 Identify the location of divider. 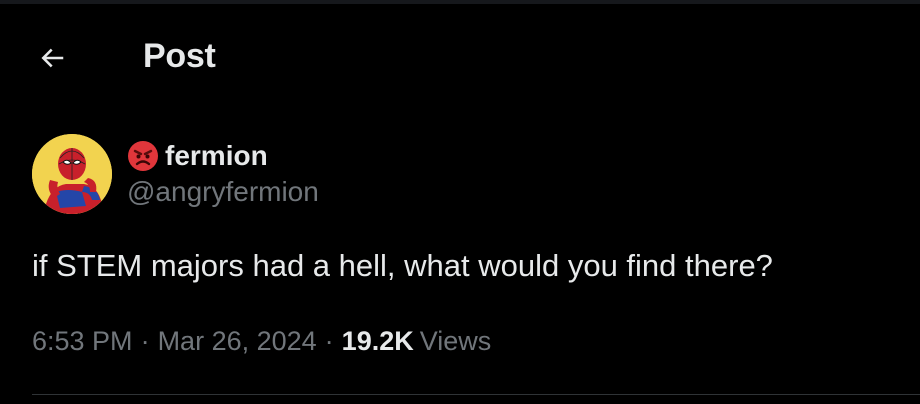
(476, 394).